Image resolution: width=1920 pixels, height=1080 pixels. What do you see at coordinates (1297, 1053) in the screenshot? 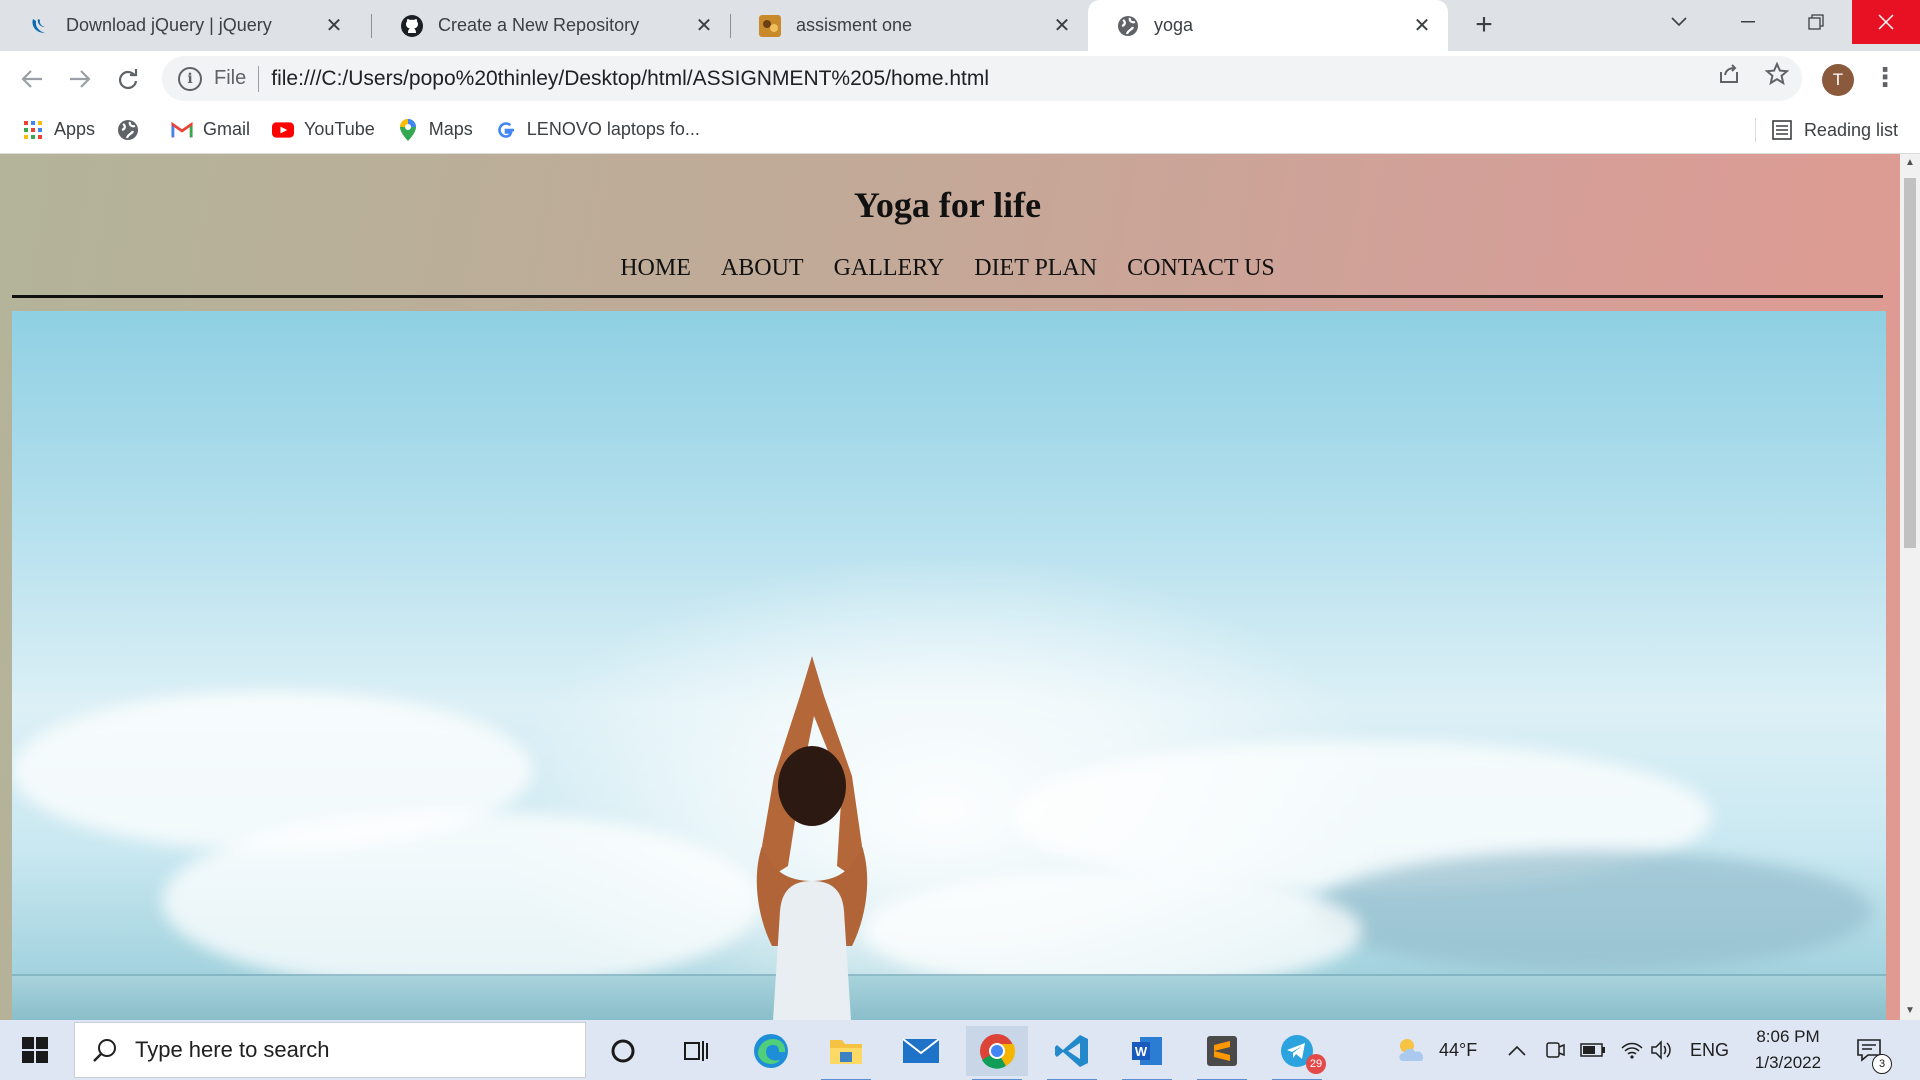
I see `telegram-icon: 29` at bounding box center [1297, 1053].